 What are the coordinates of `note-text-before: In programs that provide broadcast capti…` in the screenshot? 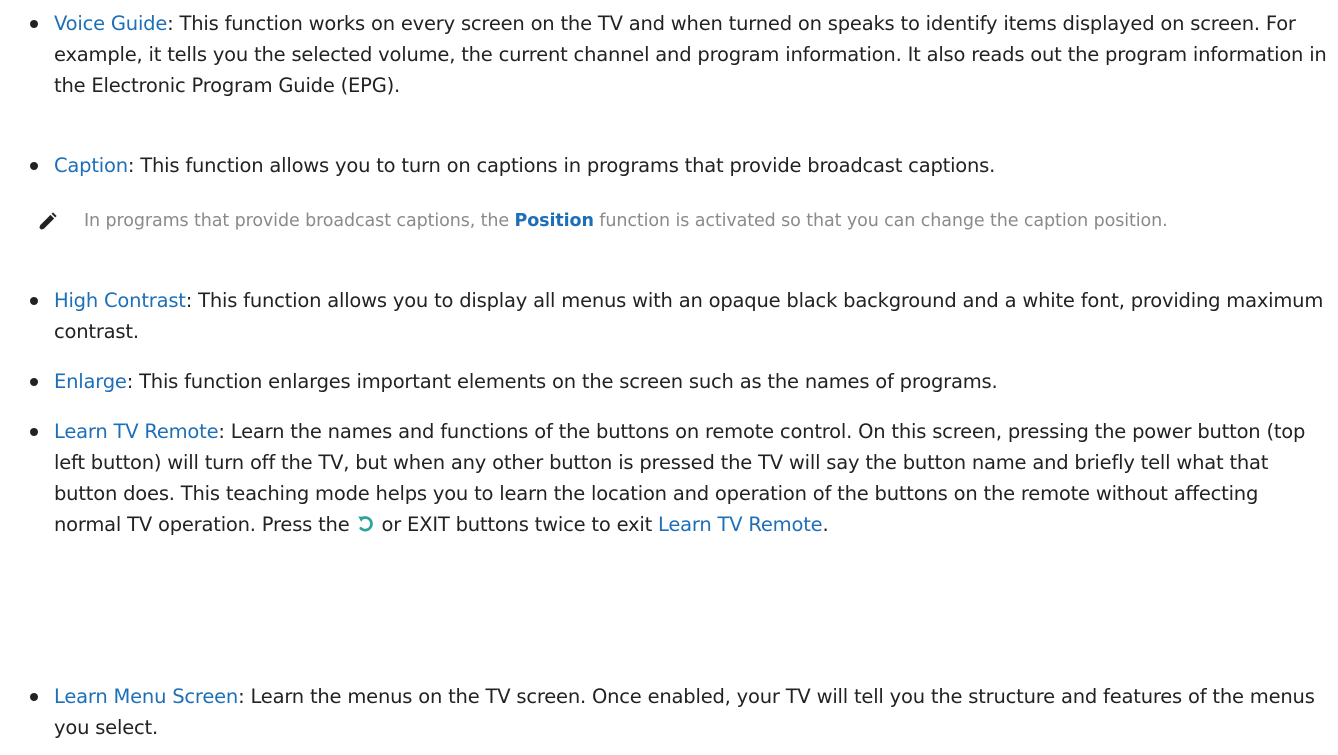 It's located at (299, 221).